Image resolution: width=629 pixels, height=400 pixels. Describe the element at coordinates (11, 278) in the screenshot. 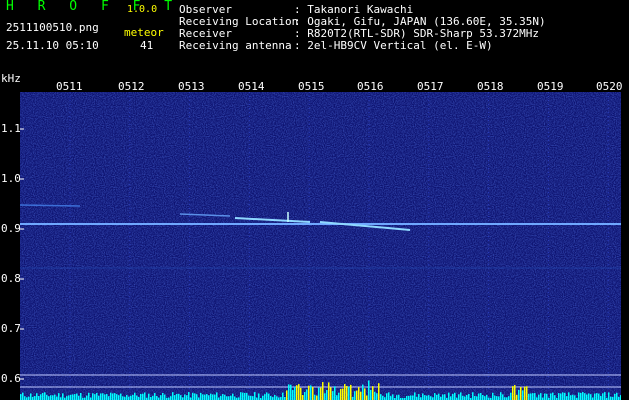

I see `freq-tick-label: 0.8` at that location.